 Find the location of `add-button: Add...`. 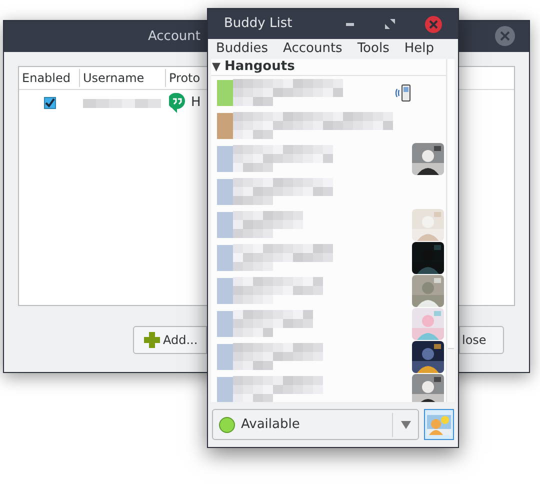

add-button: Add... is located at coordinates (170, 340).